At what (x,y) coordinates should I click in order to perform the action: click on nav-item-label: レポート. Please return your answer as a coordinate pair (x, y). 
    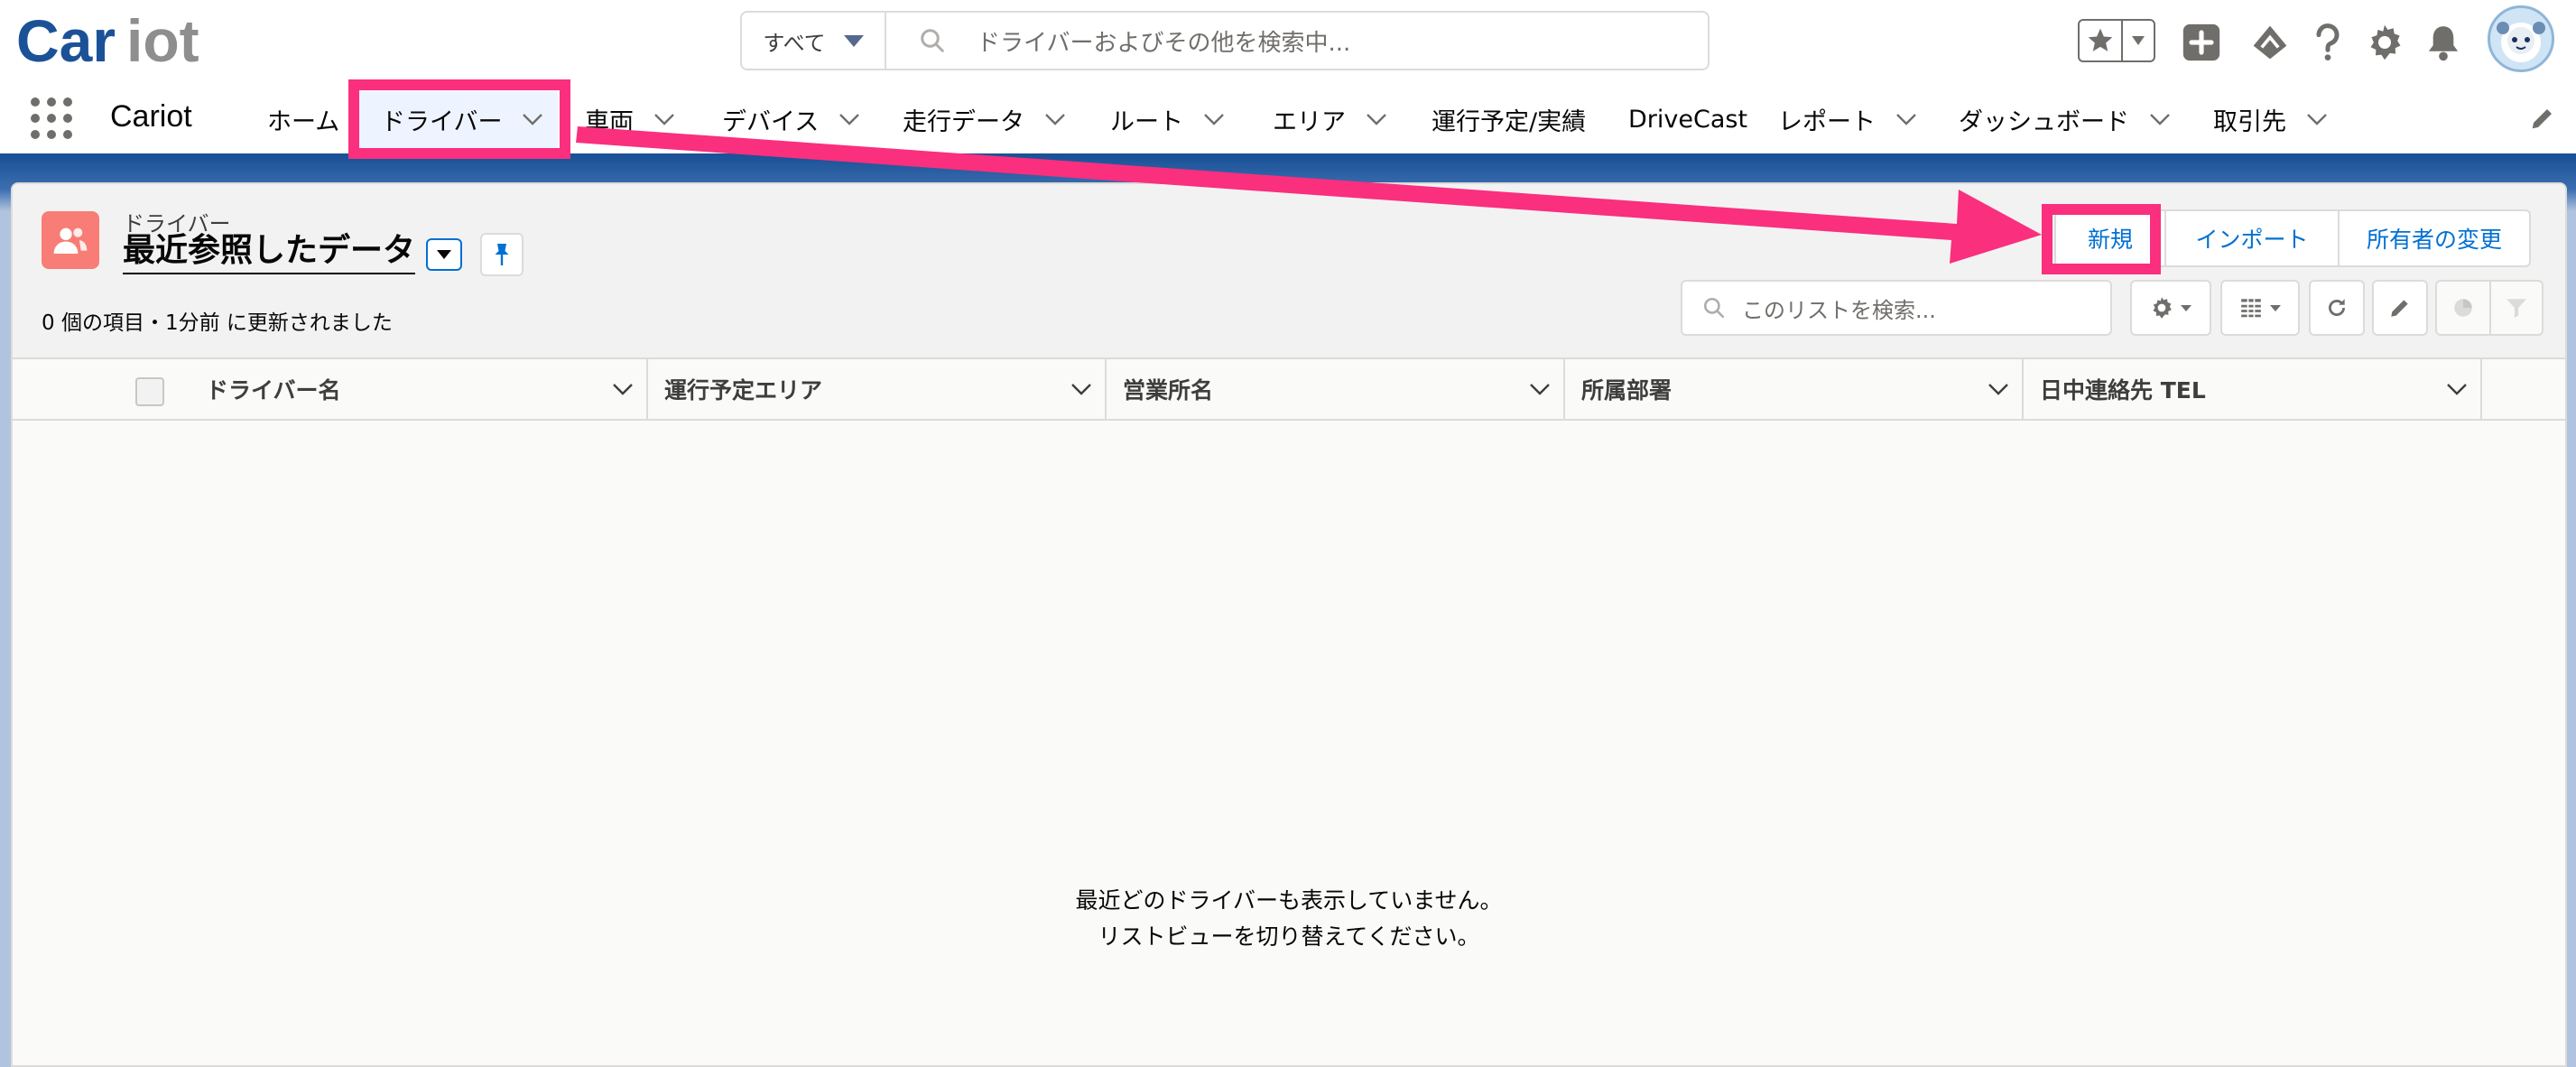
    Looking at the image, I should click on (1827, 121).